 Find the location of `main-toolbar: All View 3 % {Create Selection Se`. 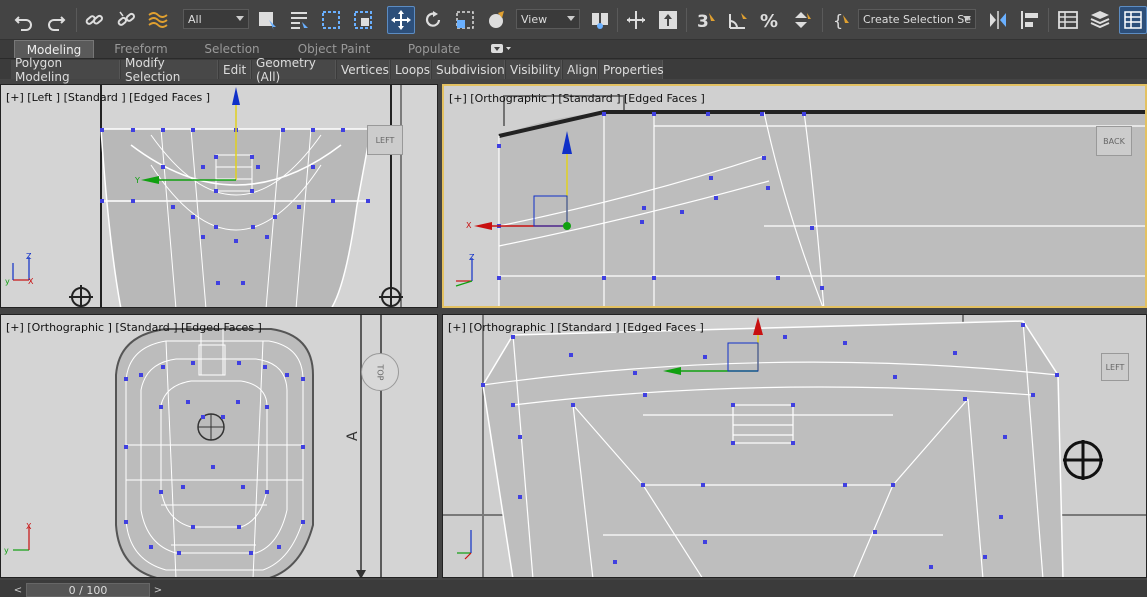

main-toolbar: All View 3 % {Create Selection Se is located at coordinates (573, 20).